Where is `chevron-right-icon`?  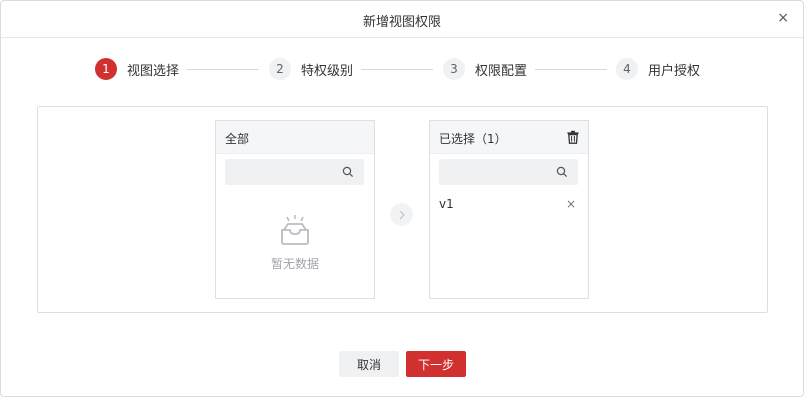 chevron-right-icon is located at coordinates (402, 214).